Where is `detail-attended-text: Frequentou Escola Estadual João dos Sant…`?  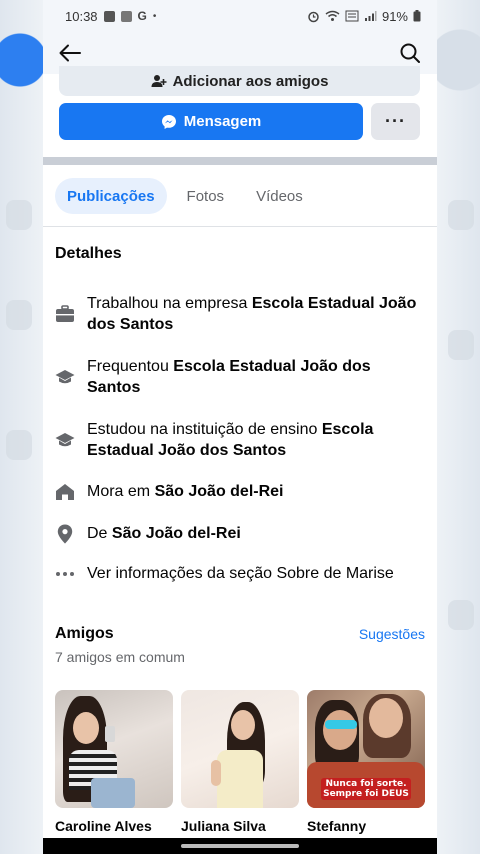
detail-attended-text: Frequentou Escola Estadual João dos Sant… is located at coordinates (229, 377).